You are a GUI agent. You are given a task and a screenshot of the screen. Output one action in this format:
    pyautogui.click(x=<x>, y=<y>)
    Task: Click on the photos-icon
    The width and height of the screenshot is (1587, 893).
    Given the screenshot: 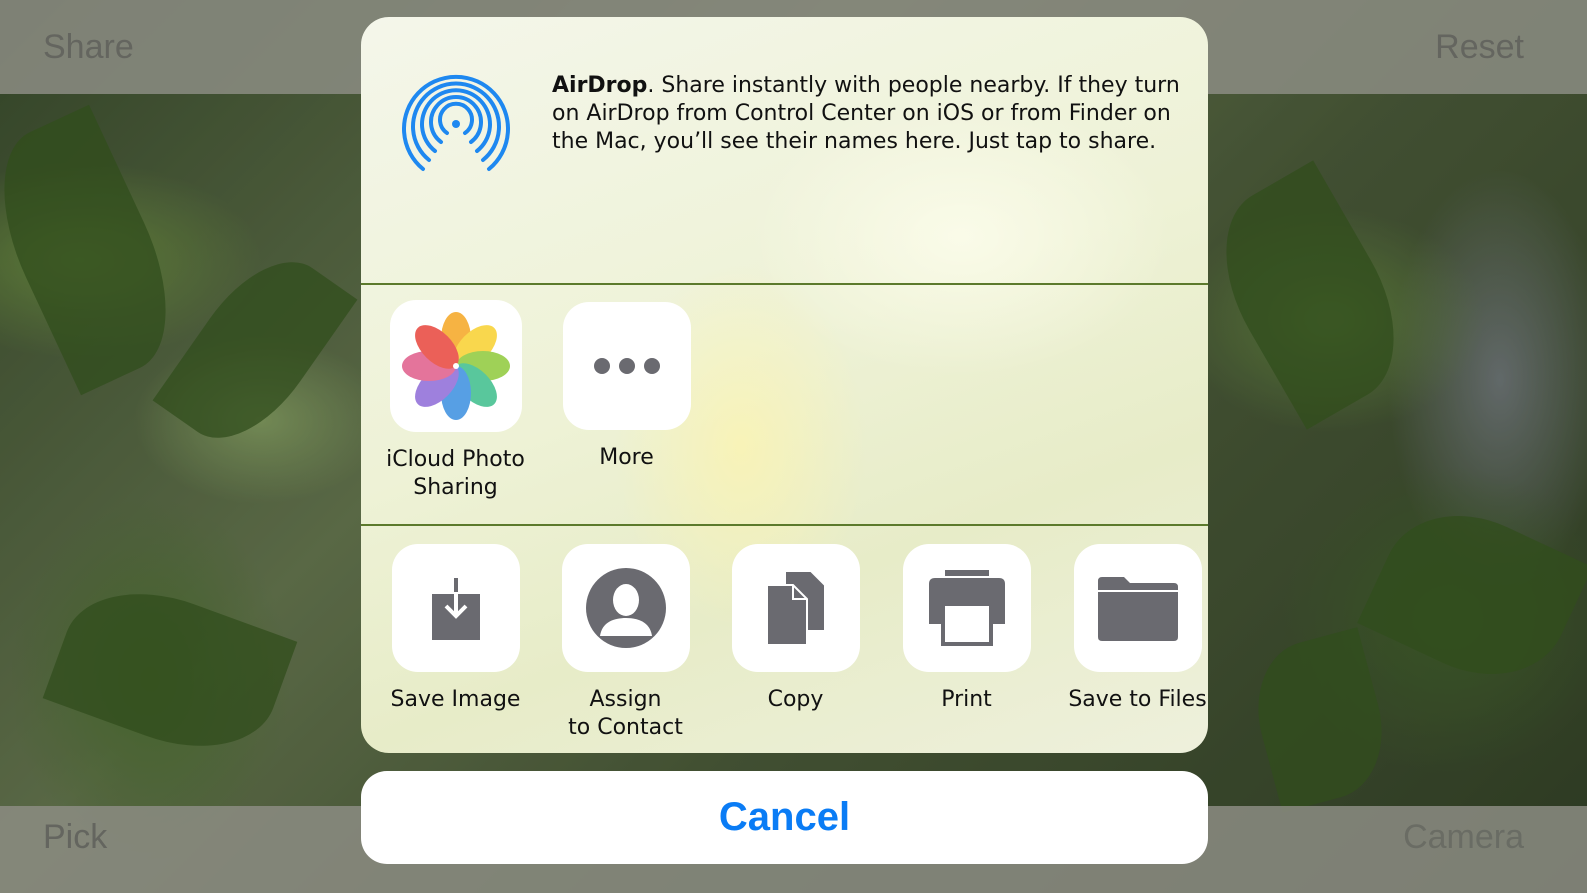 What is the action you would take?
    pyautogui.click(x=455, y=366)
    